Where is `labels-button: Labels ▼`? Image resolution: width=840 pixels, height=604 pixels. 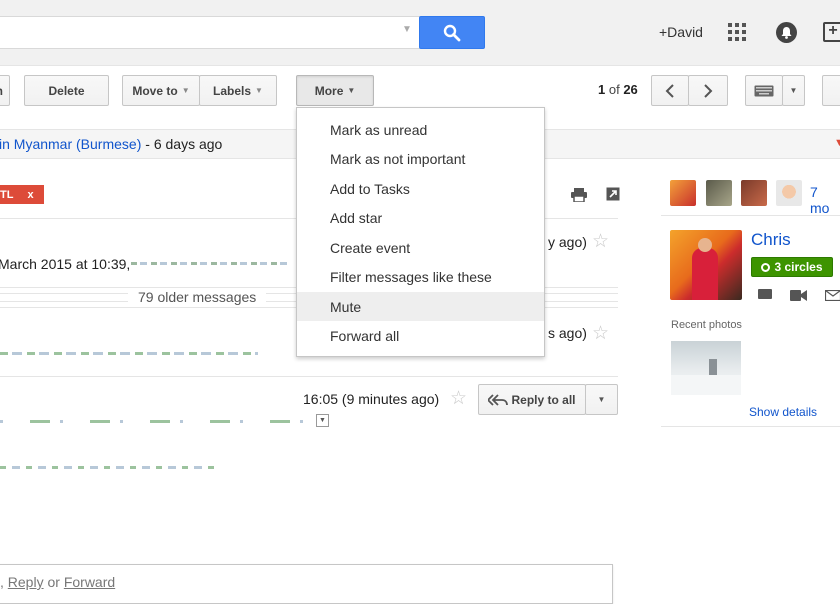 labels-button: Labels ▼ is located at coordinates (238, 90).